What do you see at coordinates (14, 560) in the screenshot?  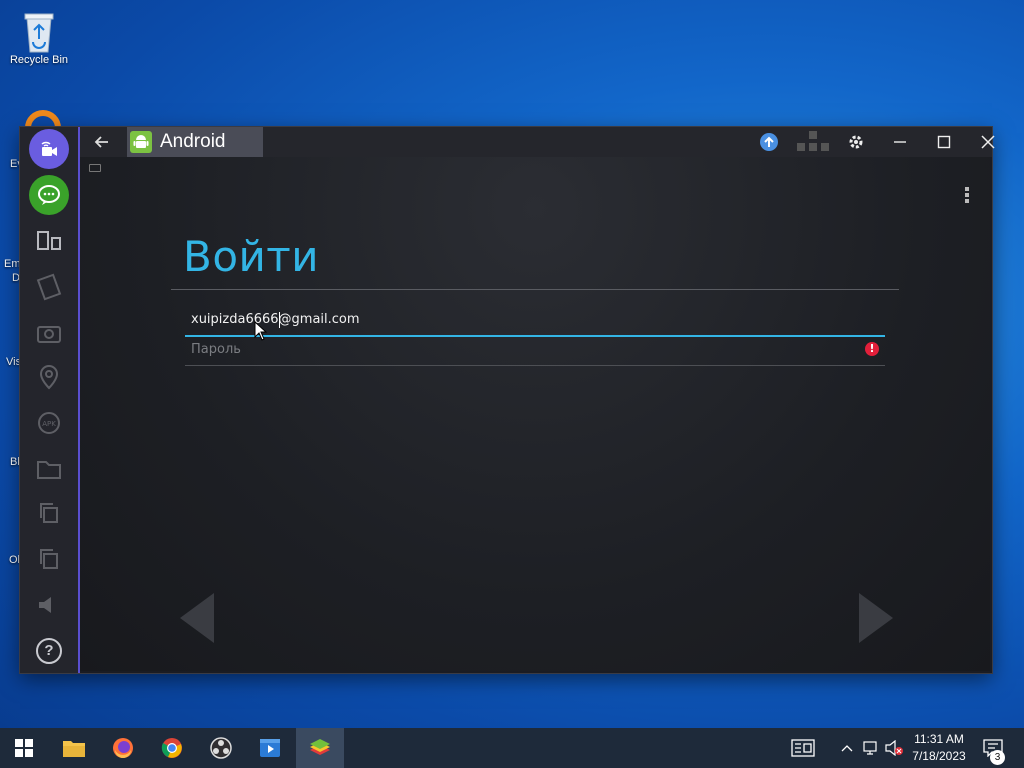 I see `partial-desktop-label-6: Ol` at bounding box center [14, 560].